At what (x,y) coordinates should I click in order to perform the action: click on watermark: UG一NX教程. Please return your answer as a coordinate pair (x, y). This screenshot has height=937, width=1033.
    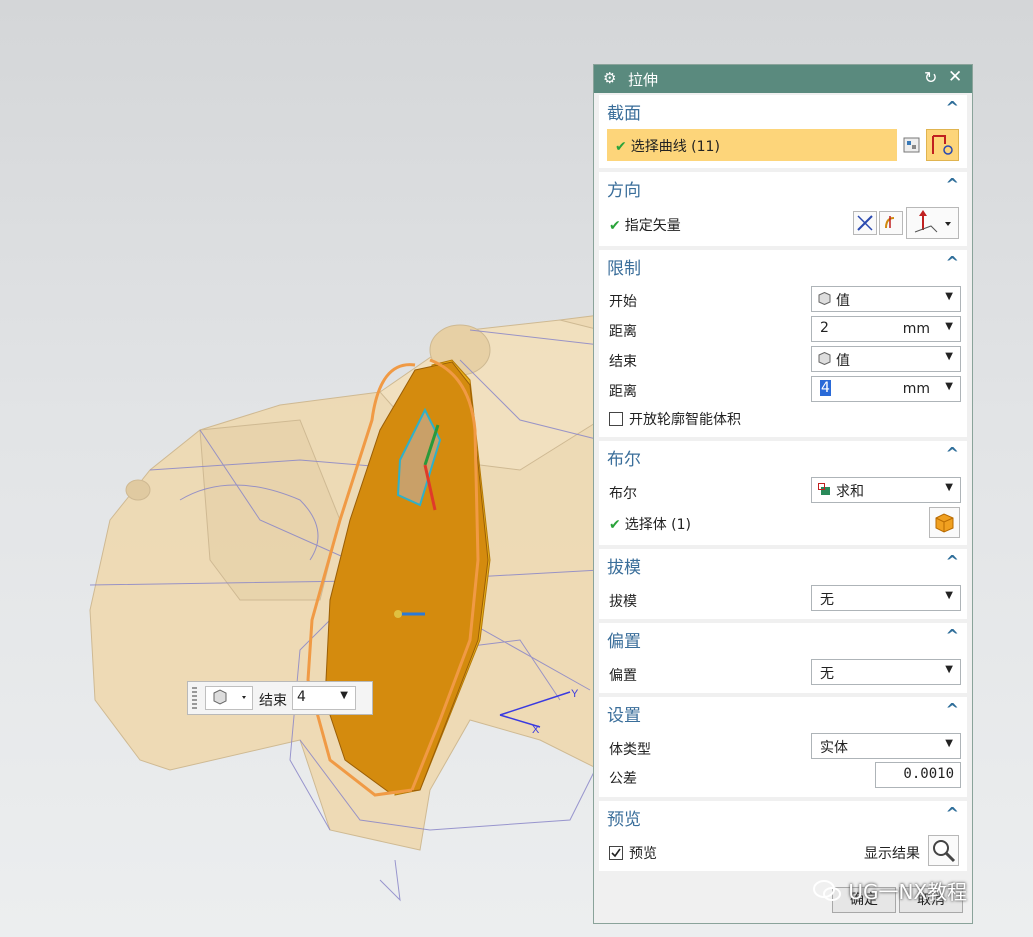
    Looking at the image, I should click on (889, 890).